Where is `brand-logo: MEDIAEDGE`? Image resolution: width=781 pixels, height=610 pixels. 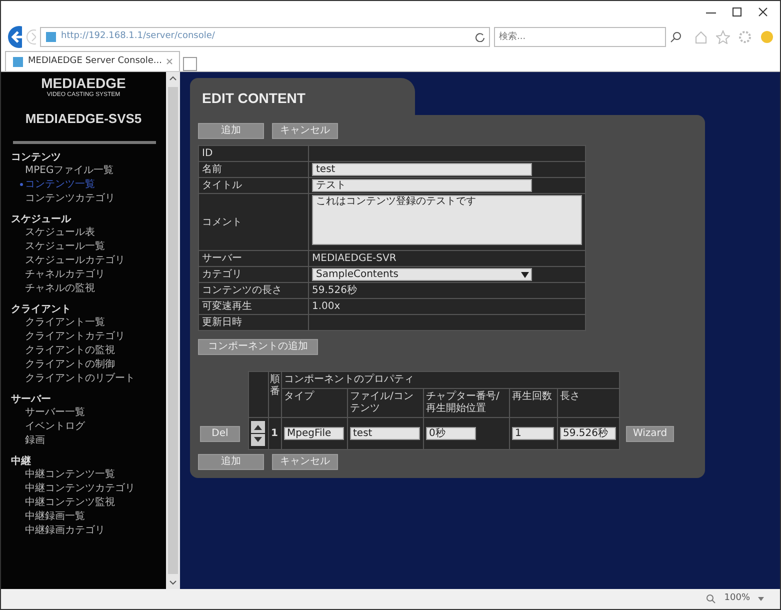 brand-logo: MEDIAEDGE is located at coordinates (83, 83).